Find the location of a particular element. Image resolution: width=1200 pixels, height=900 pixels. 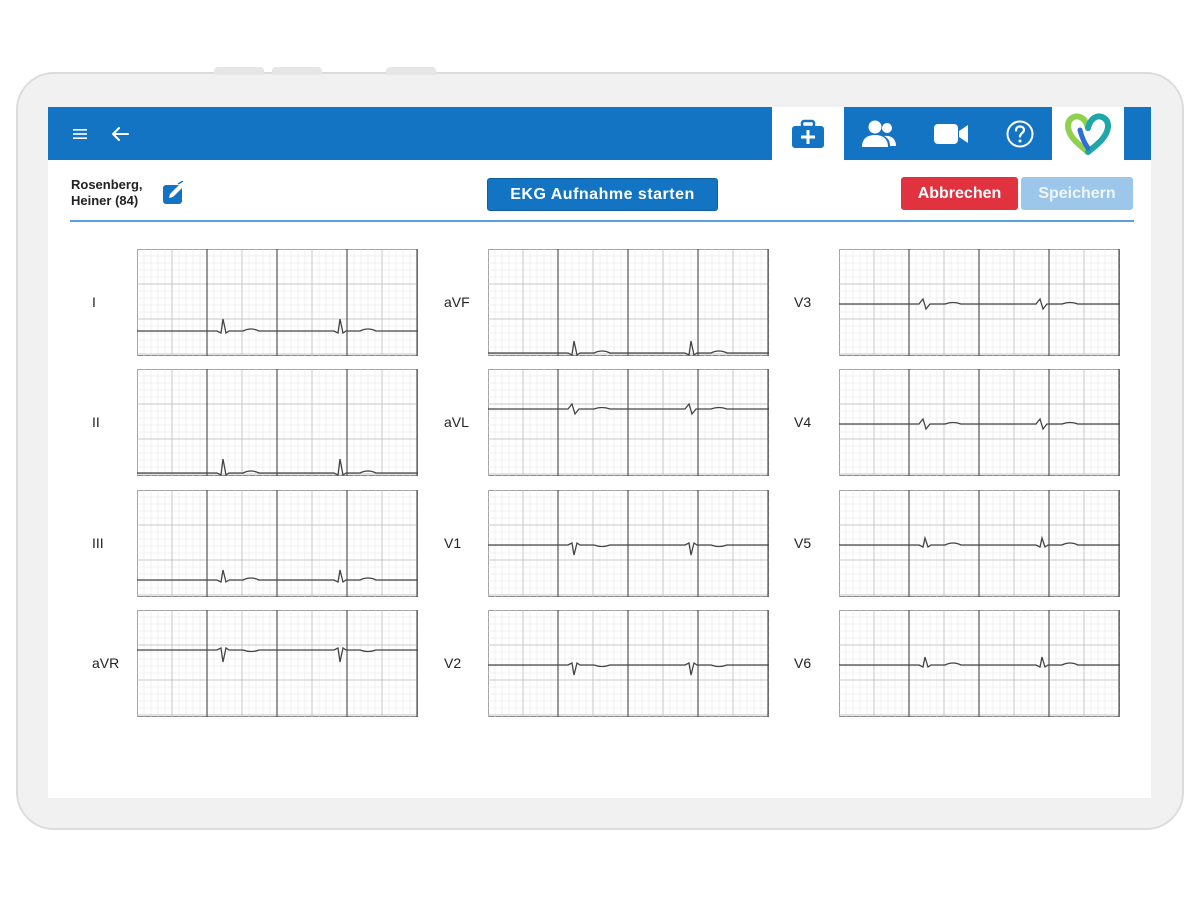

users-icon is located at coordinates (879, 133).